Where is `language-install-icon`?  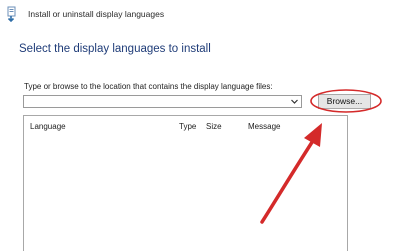
language-install-icon is located at coordinates (11, 14).